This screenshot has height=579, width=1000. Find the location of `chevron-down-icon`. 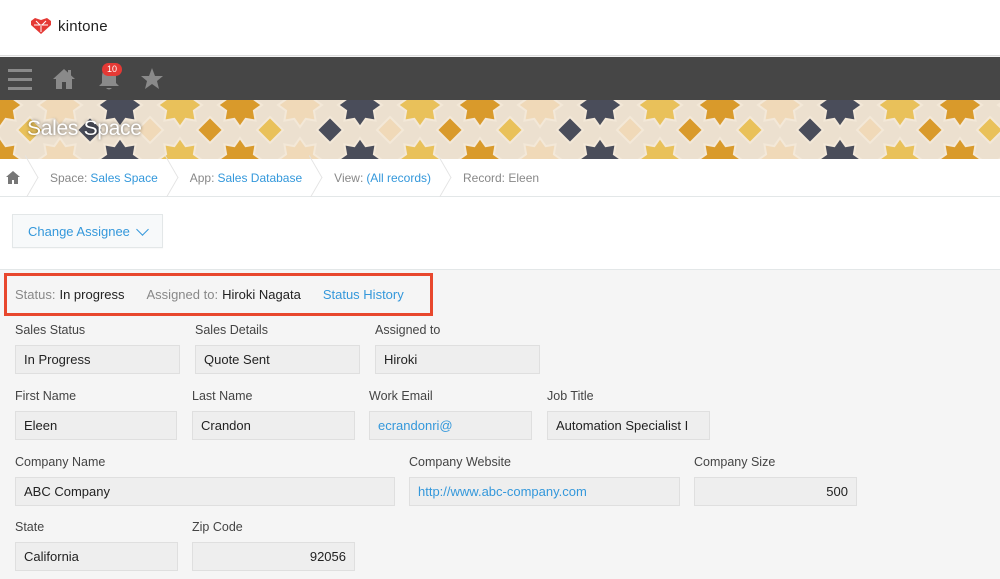

chevron-down-icon is located at coordinates (142, 229).